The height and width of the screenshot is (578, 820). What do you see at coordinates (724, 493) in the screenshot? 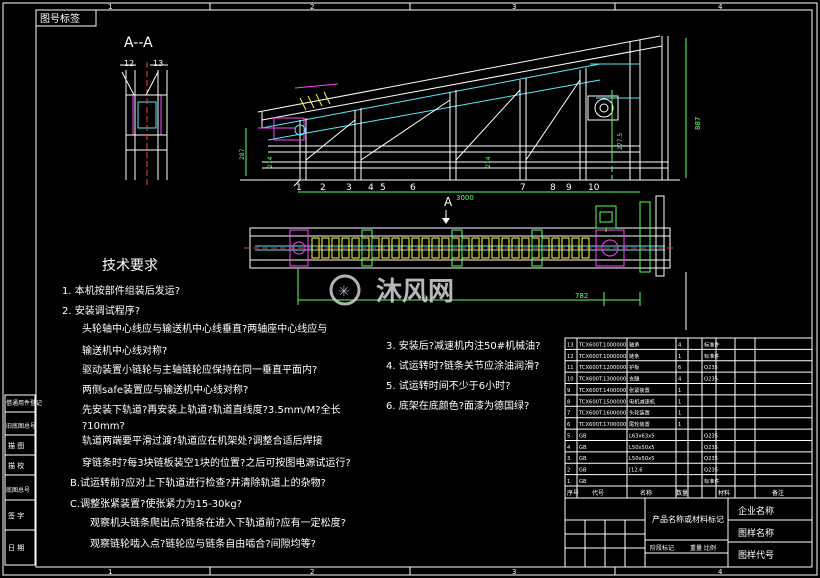
I see `svg-text: 材料` at bounding box center [724, 493].